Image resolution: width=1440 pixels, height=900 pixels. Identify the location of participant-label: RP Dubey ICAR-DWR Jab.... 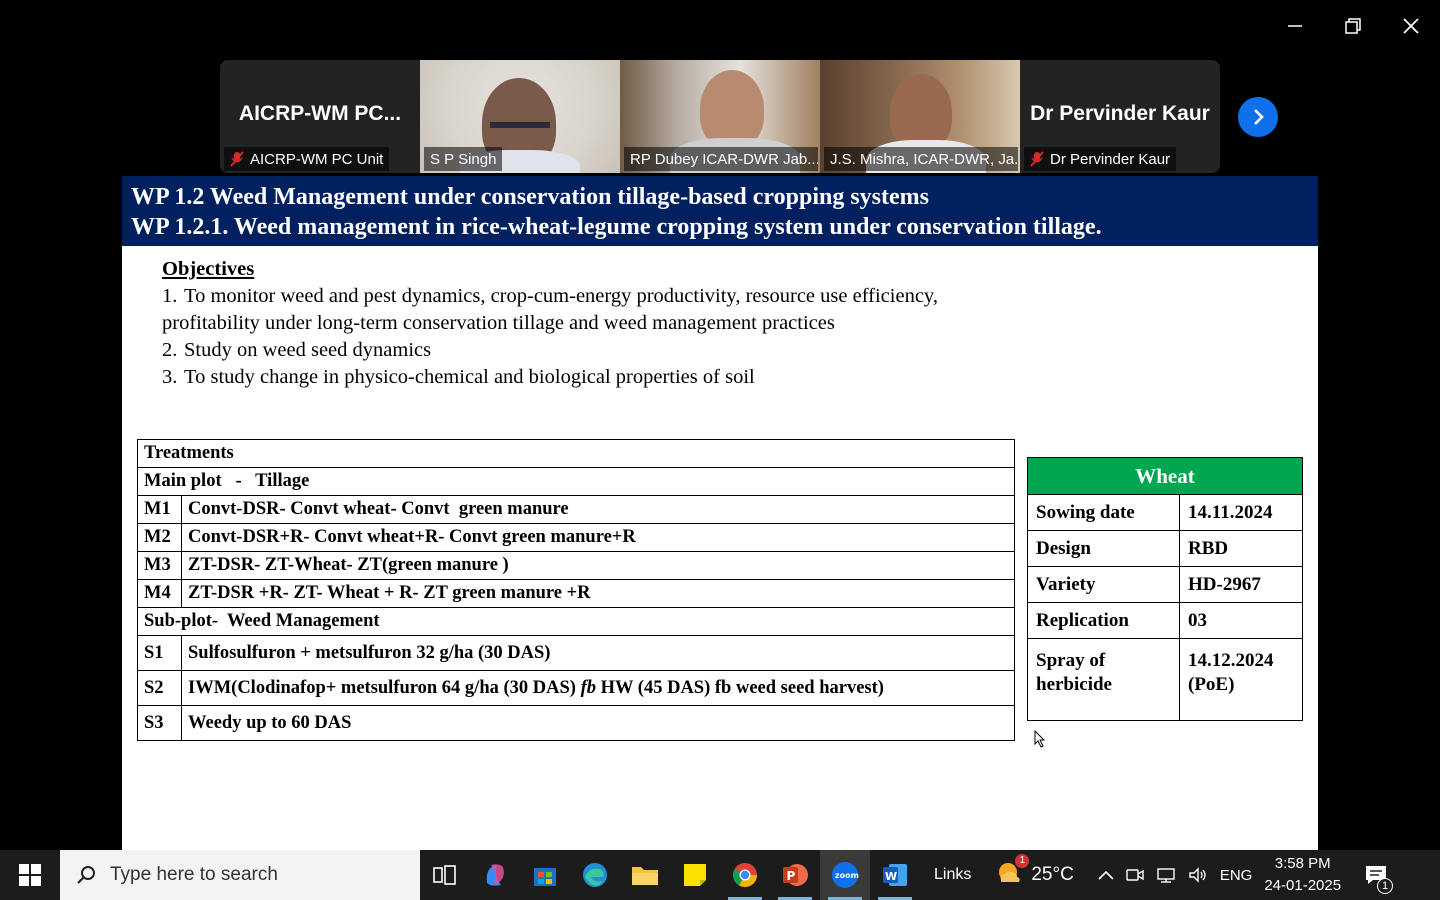
(721, 159).